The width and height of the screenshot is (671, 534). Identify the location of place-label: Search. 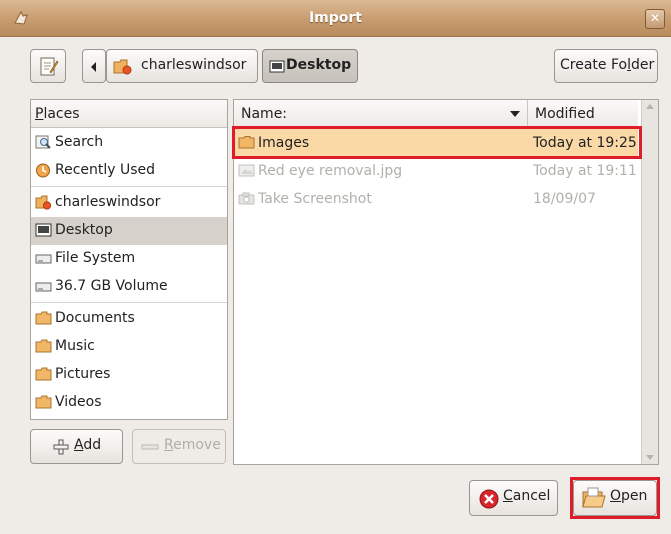
(79, 142).